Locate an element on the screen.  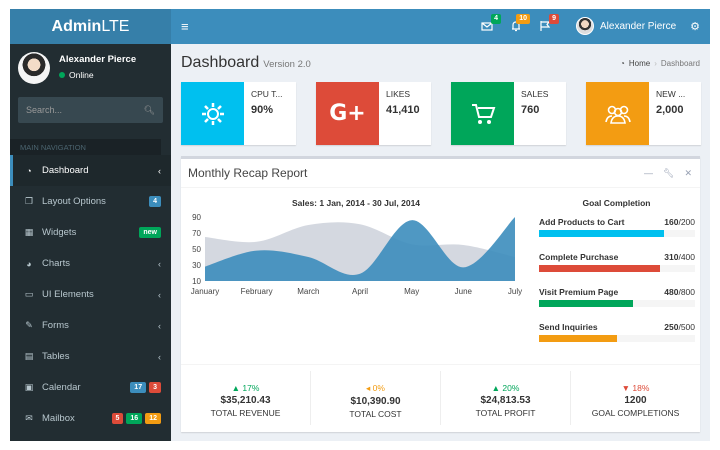
x-tick-label: February is located at coordinates (257, 291).